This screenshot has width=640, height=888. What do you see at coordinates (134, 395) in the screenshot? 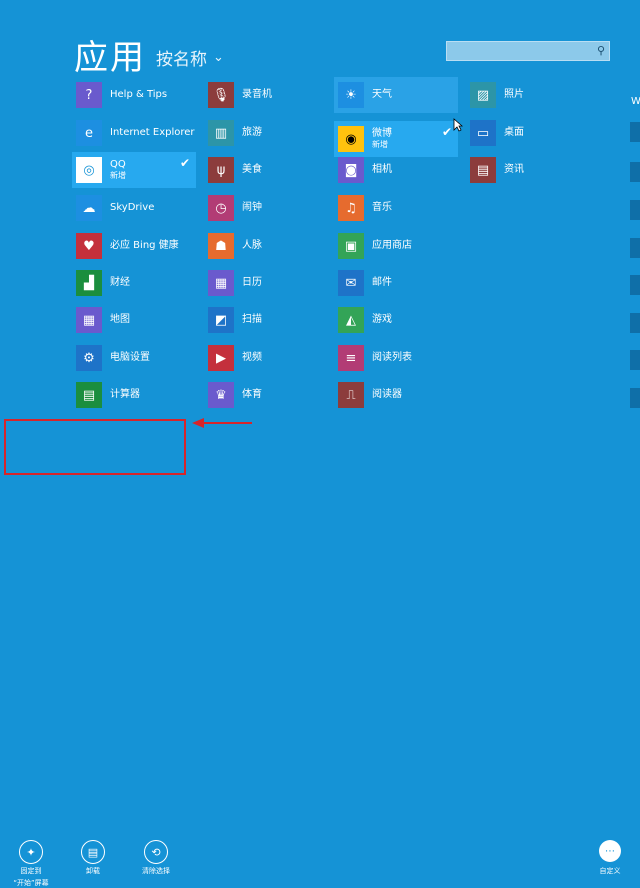
I see `app-tile: ▤ 计算器` at bounding box center [134, 395].